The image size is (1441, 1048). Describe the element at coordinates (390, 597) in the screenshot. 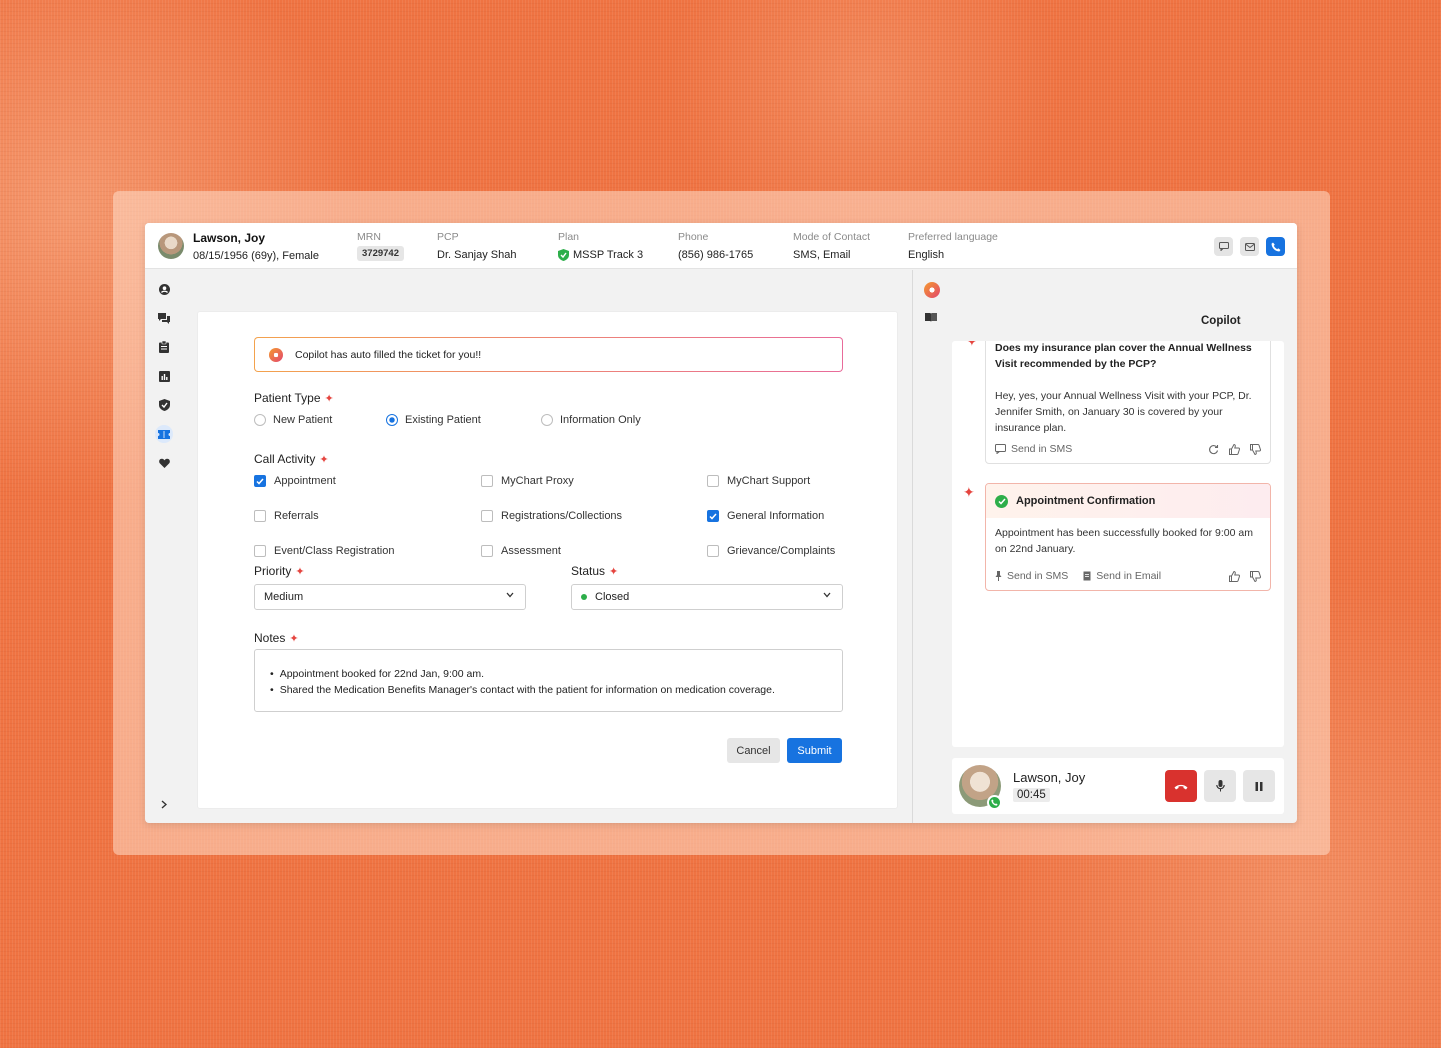

I see `priority-select: Medium` at that location.